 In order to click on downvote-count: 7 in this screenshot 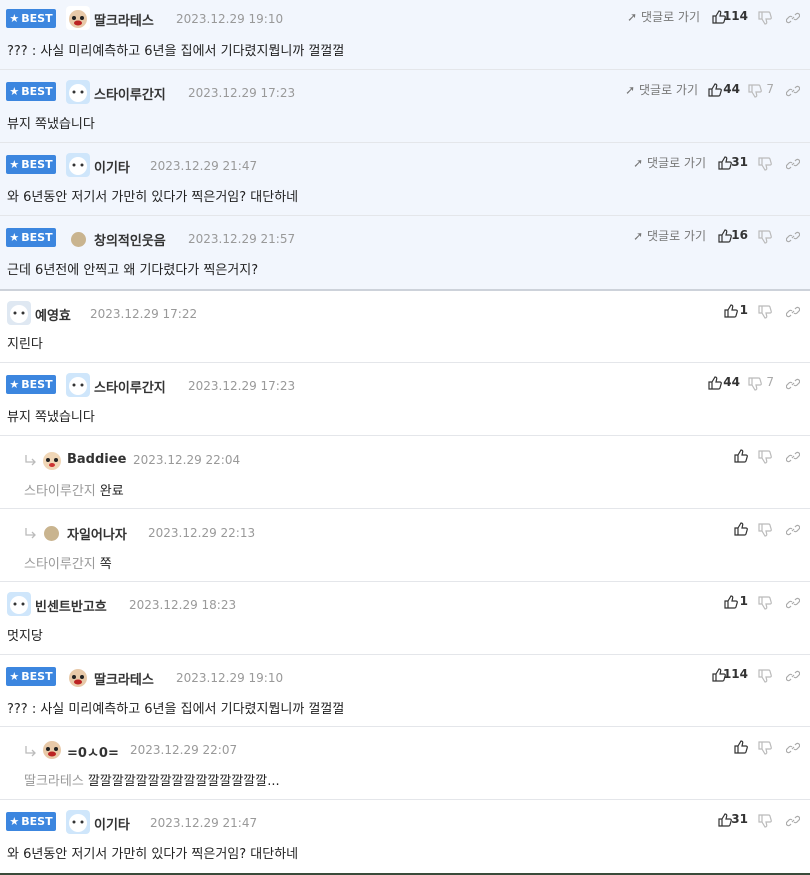, I will do `click(770, 89)`.